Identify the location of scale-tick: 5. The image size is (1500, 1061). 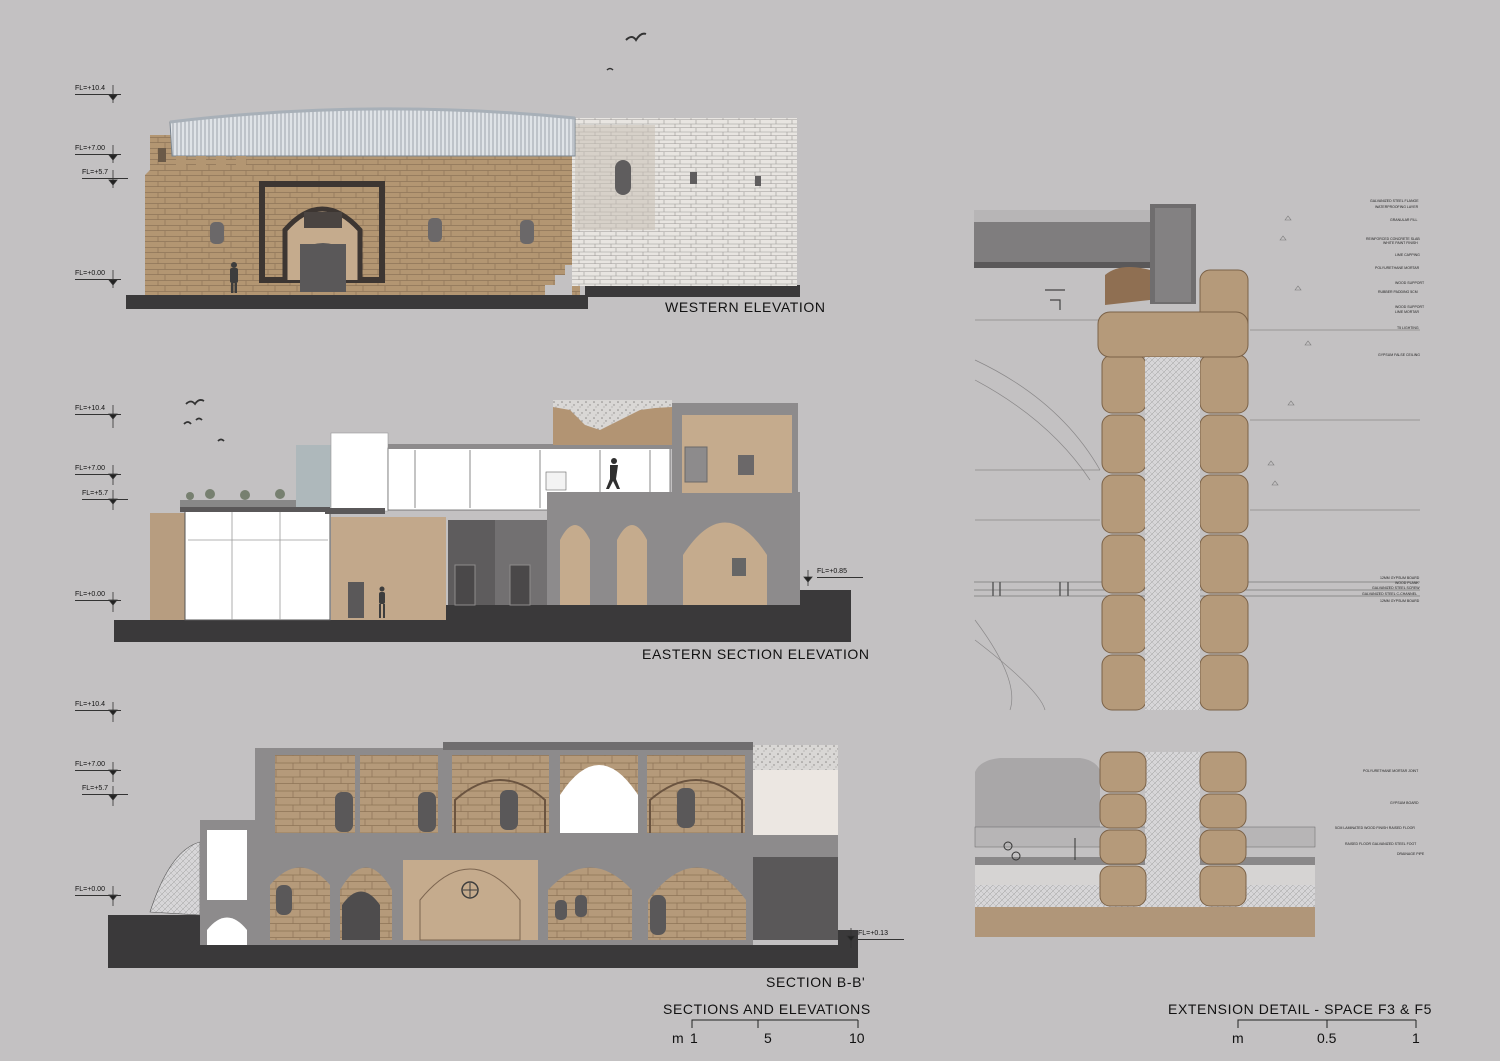
(768, 1038).